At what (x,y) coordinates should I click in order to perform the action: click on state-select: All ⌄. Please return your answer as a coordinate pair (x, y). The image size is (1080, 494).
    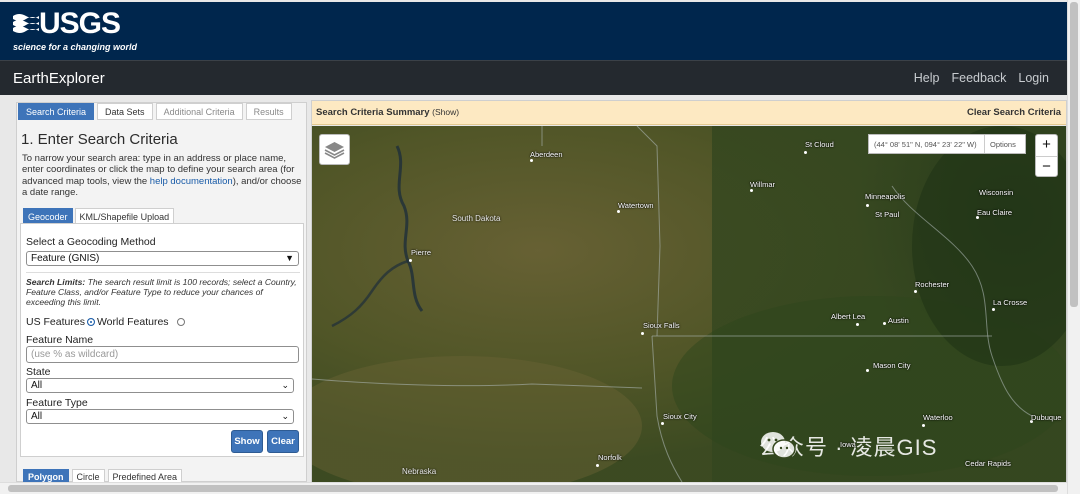
    Looking at the image, I should click on (160, 385).